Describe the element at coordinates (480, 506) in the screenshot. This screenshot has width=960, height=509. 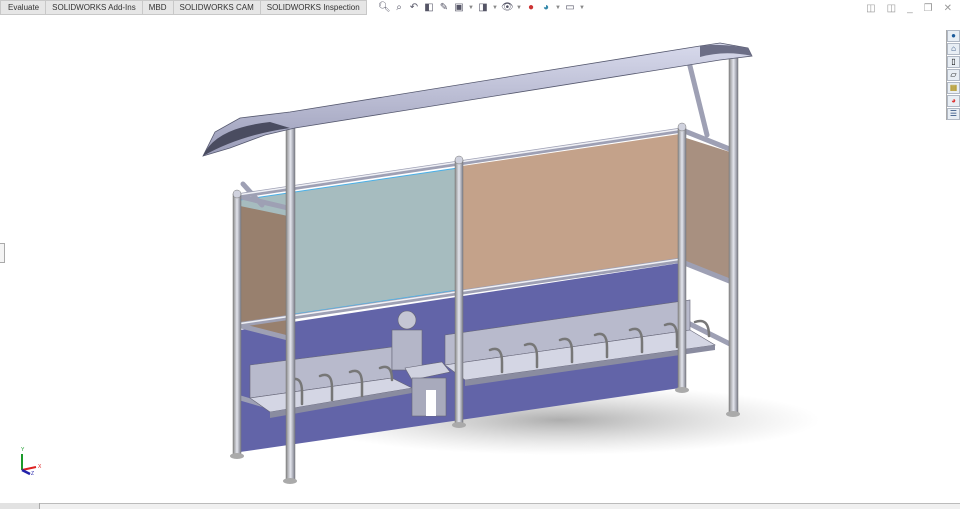
I see `bottom-tab-bar` at that location.